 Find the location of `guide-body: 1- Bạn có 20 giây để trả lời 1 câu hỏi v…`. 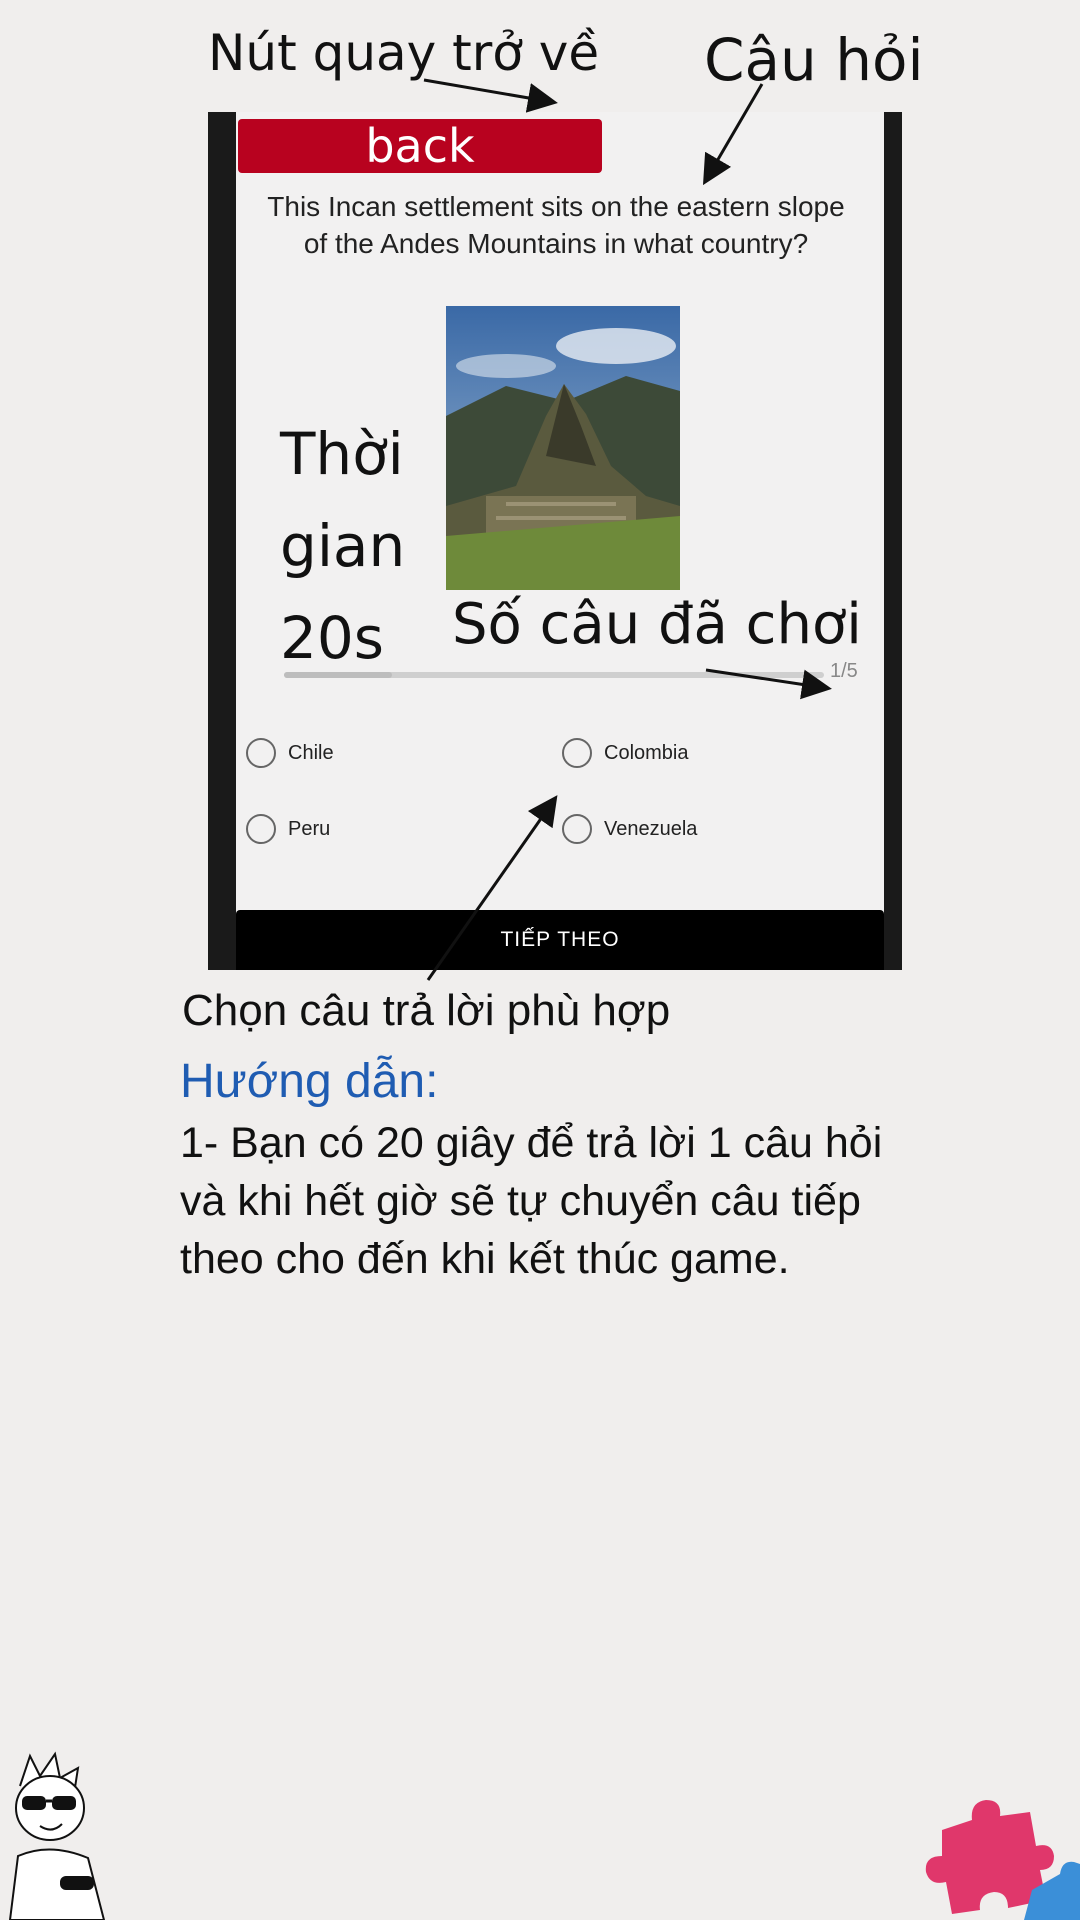

guide-body: 1- Bạn có 20 giây để trả lời 1 câu hỏi v… is located at coordinates (531, 1201).